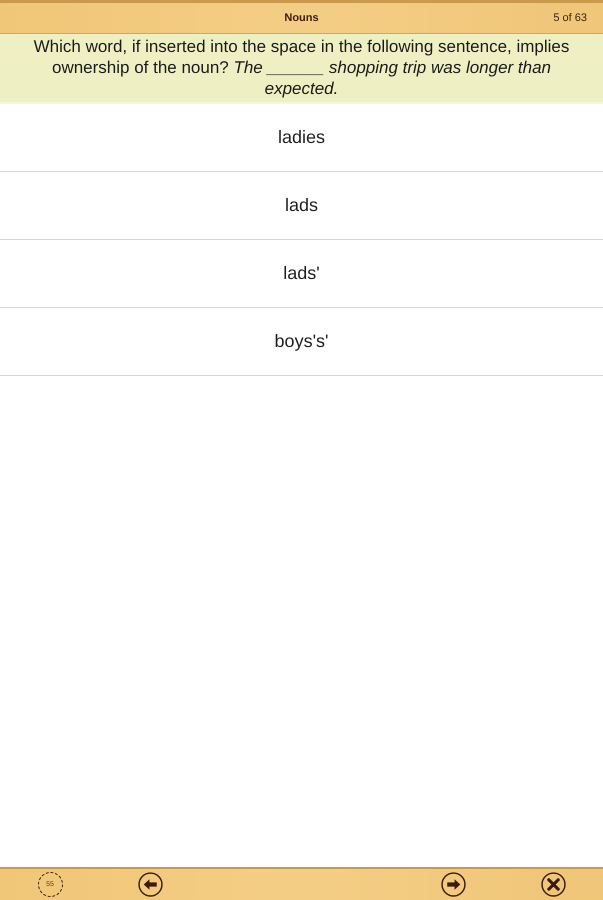  Describe the element at coordinates (301, 18) in the screenshot. I see `quiz-title: Nouns` at that location.